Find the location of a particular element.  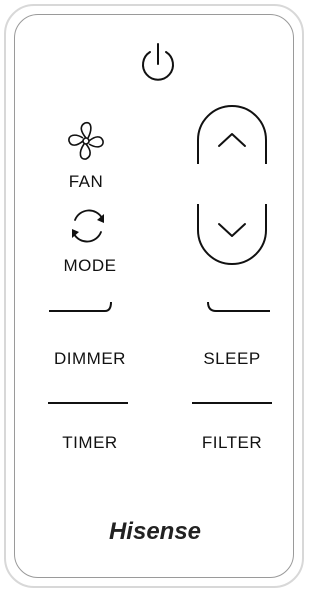

up-button-outline is located at coordinates (232, 134).